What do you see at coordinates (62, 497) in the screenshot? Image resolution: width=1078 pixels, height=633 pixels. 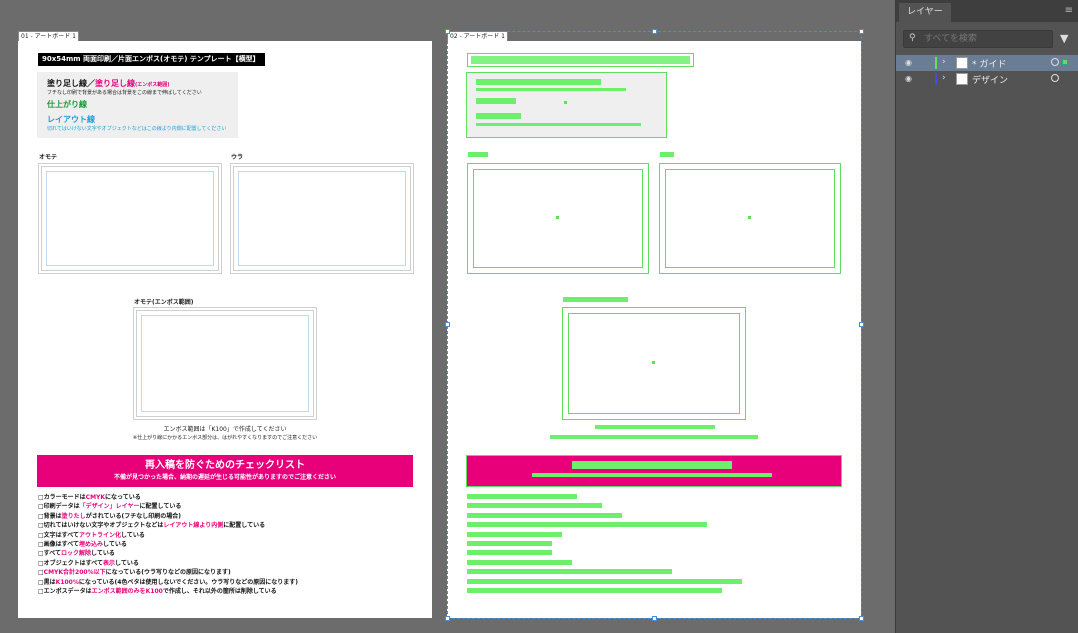 I see `checklist-item-part: □カラーモードは` at bounding box center [62, 497].